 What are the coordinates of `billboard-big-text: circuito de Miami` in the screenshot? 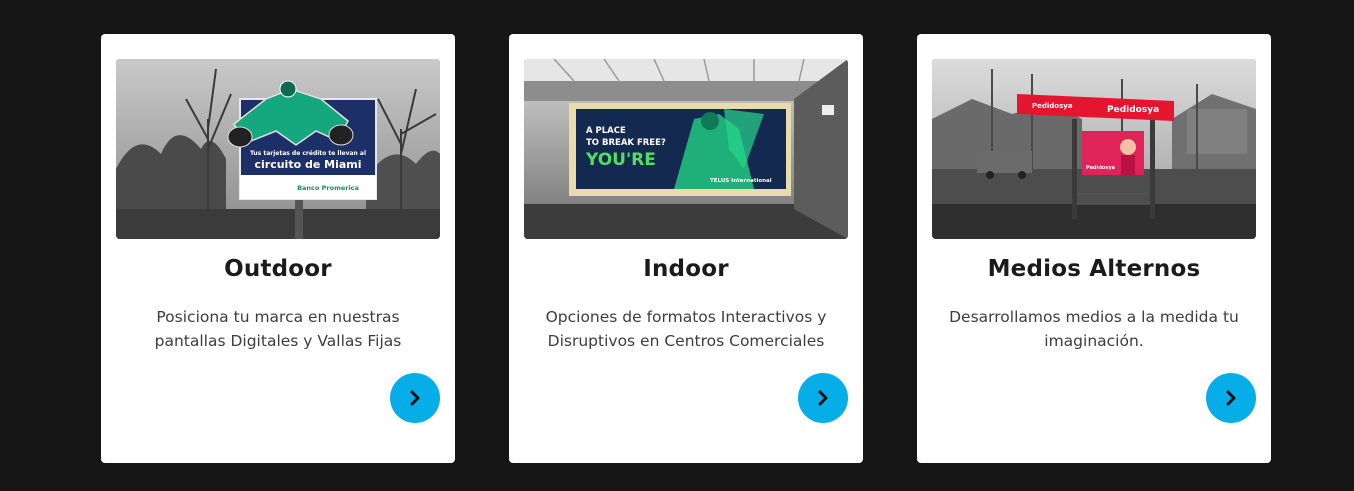 It's located at (307, 164).